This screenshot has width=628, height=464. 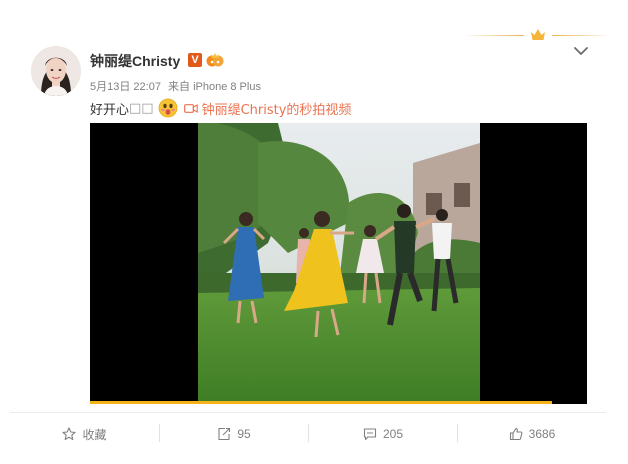 What do you see at coordinates (321, 402) in the screenshot?
I see `video-progress-bar` at bounding box center [321, 402].